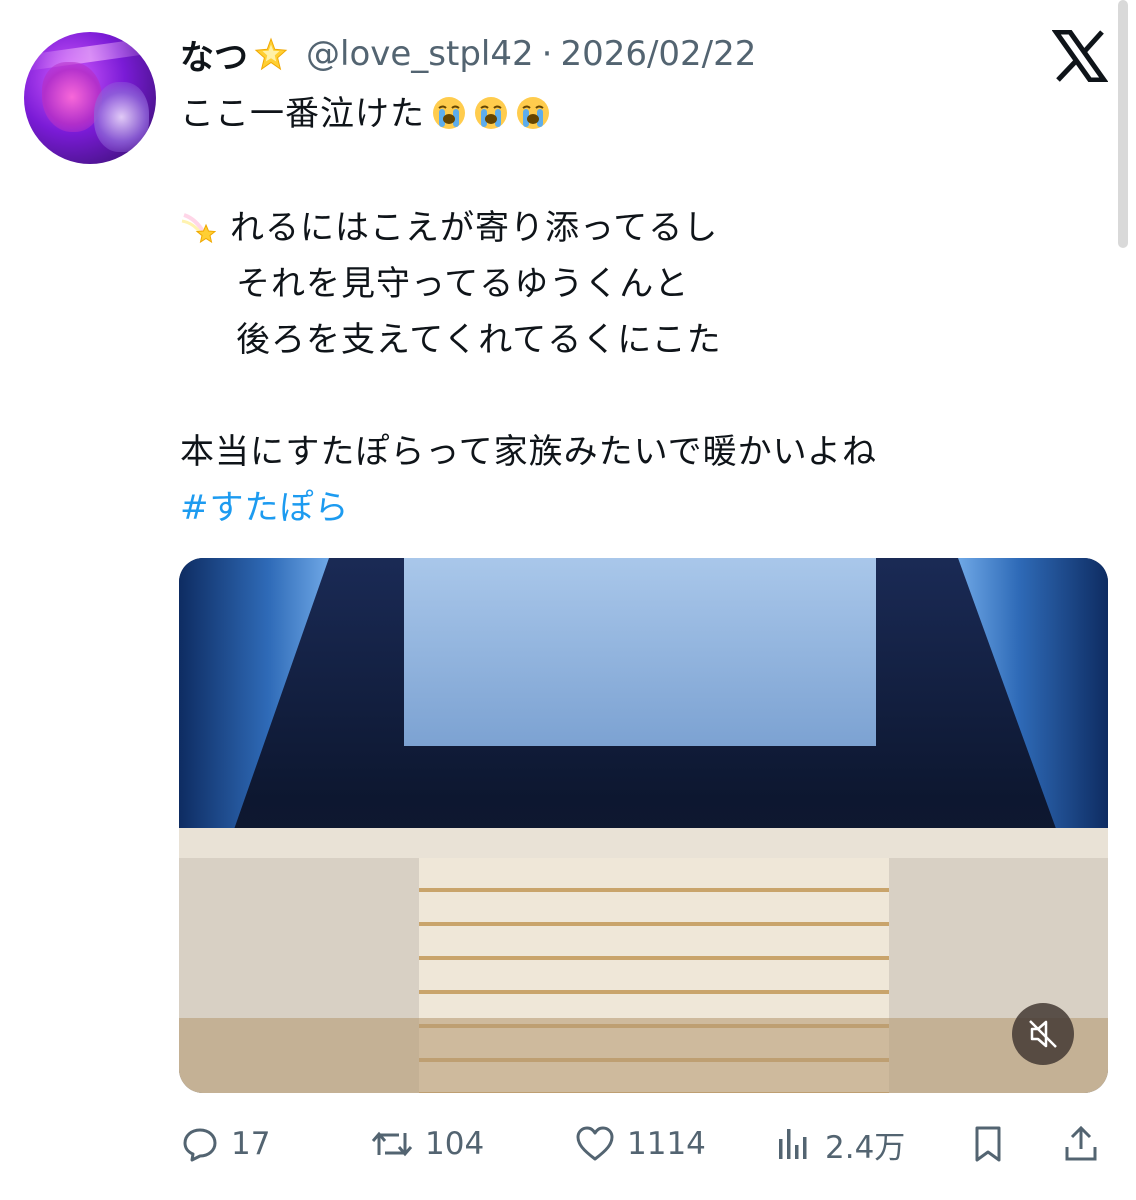 The image size is (1136, 1200). What do you see at coordinates (865, 1147) in the screenshot?
I see `views-count: 2.4万` at bounding box center [865, 1147].